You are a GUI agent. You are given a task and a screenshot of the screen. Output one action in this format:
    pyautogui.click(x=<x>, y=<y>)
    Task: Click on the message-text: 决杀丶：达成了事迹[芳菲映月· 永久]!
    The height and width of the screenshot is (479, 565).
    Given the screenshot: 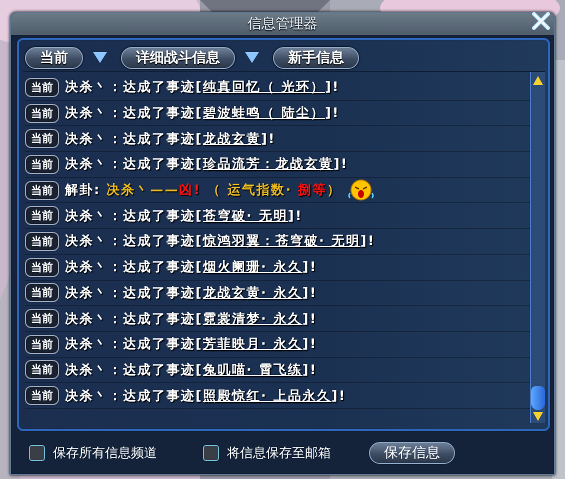 What is the action you would take?
    pyautogui.click(x=191, y=345)
    